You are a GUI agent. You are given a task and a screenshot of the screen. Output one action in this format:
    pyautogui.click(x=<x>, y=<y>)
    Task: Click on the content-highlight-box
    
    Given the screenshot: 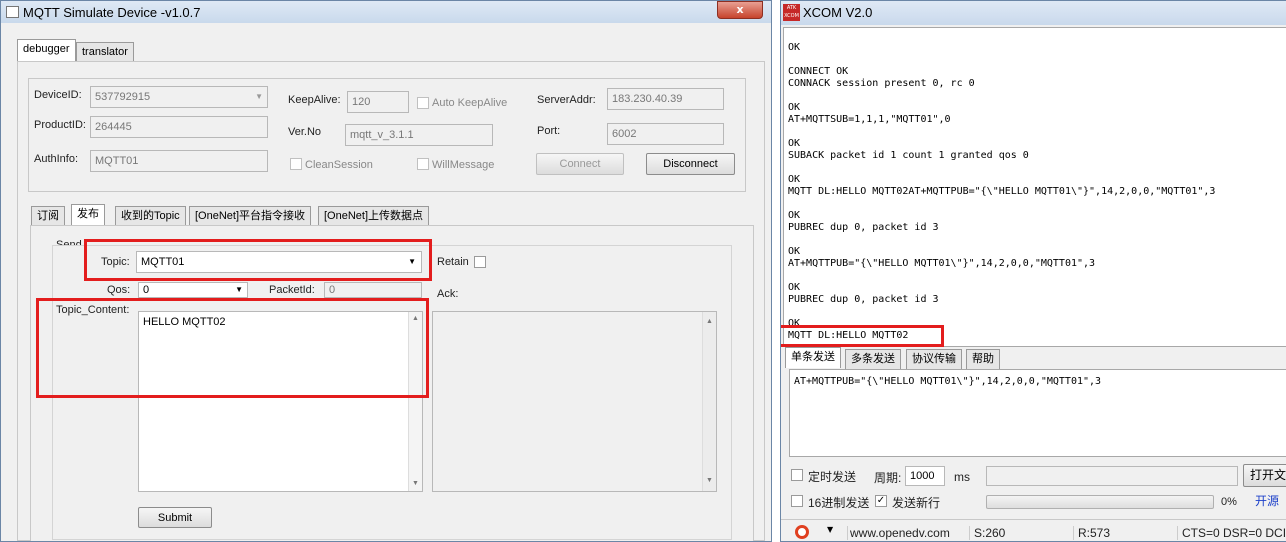 What is the action you would take?
    pyautogui.click(x=232, y=348)
    